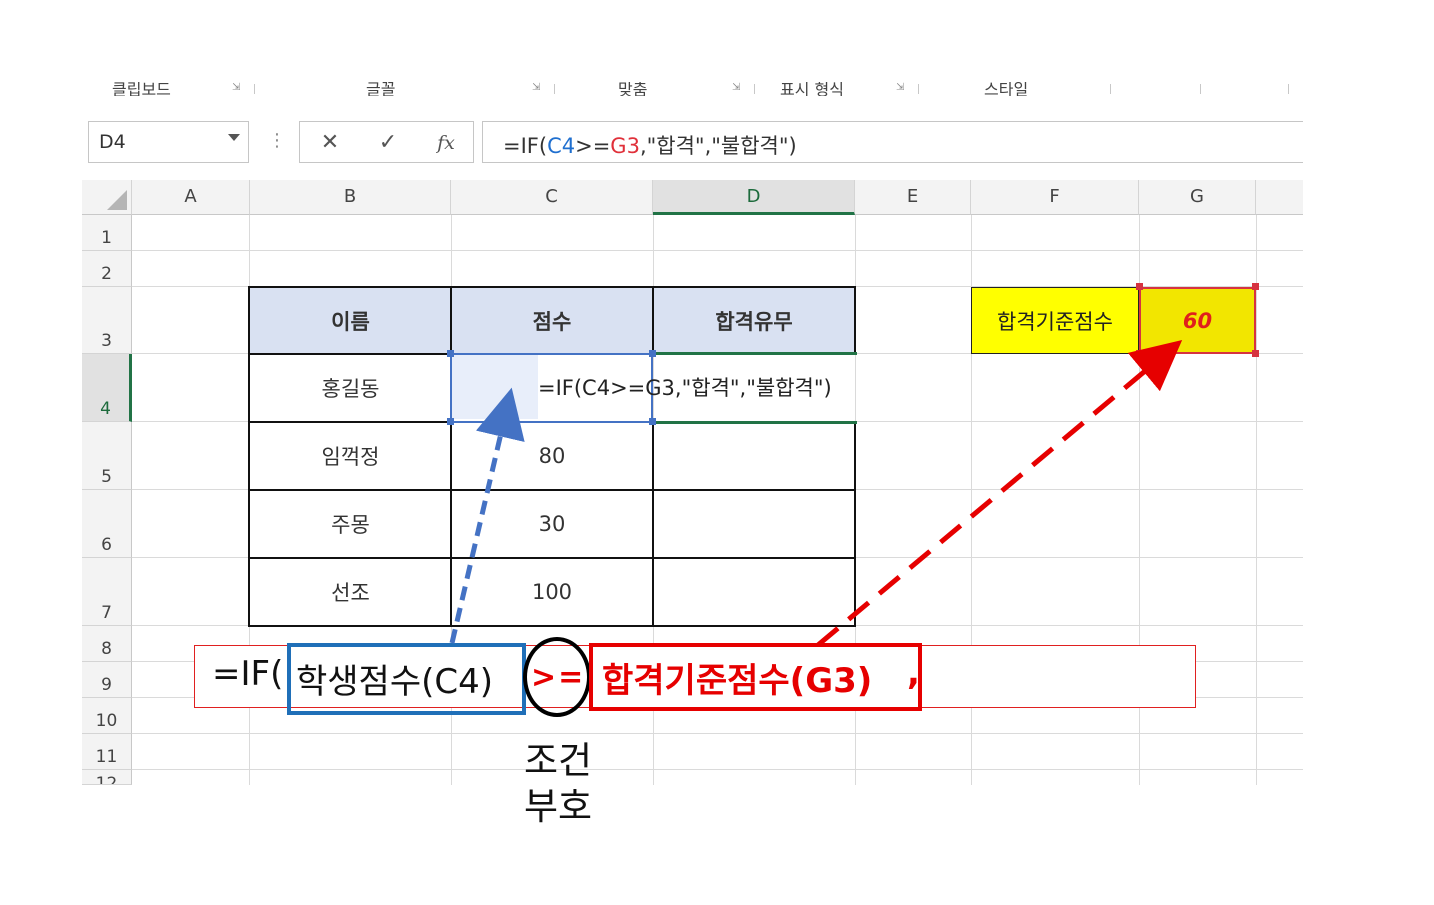 This screenshot has width=1434, height=905. What do you see at coordinates (107, 456) in the screenshot?
I see `row-header-5: 5` at bounding box center [107, 456].